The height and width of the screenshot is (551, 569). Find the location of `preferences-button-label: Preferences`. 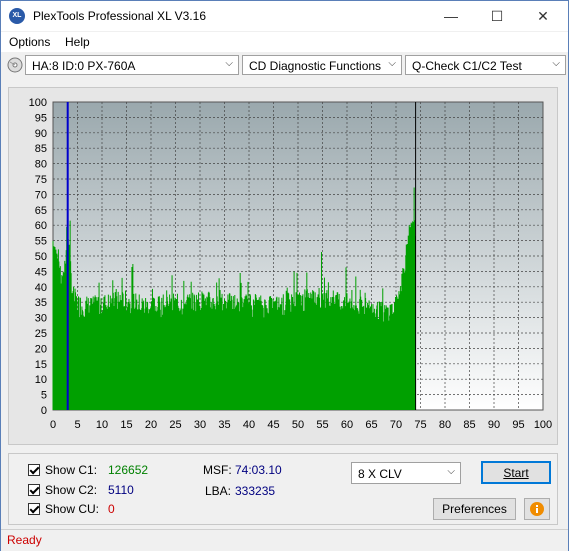

preferences-button-label: Preferences is located at coordinates (474, 509).